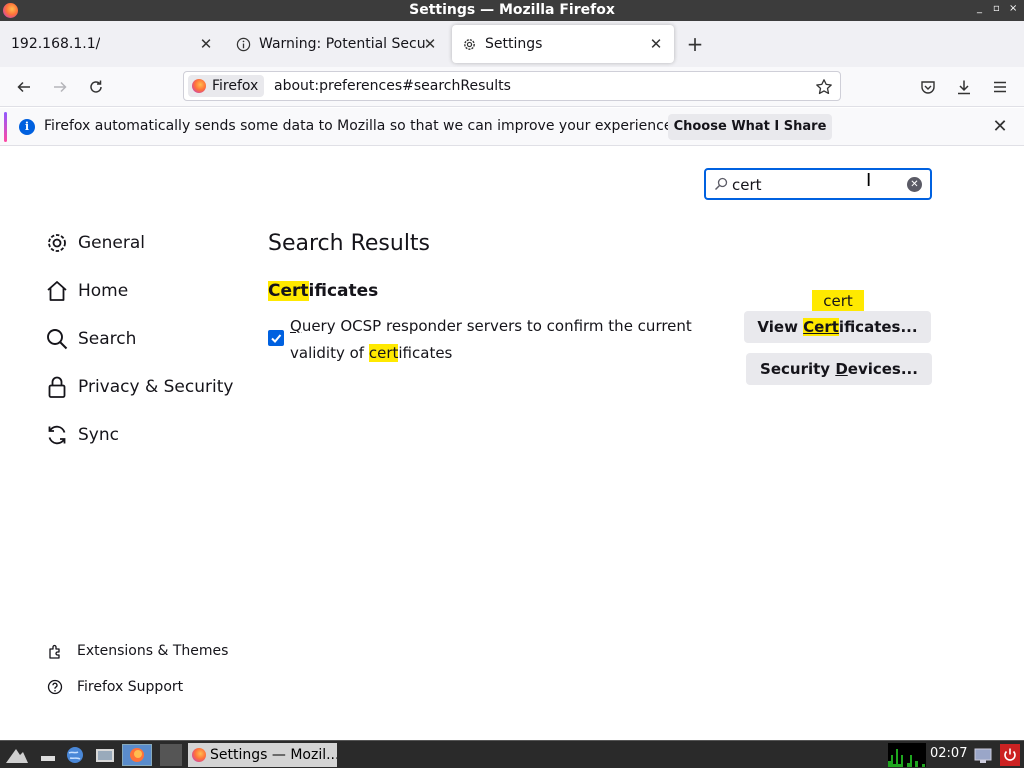 The width and height of the screenshot is (1024, 768). I want to click on minimize-icon: _, so click(979, 8).